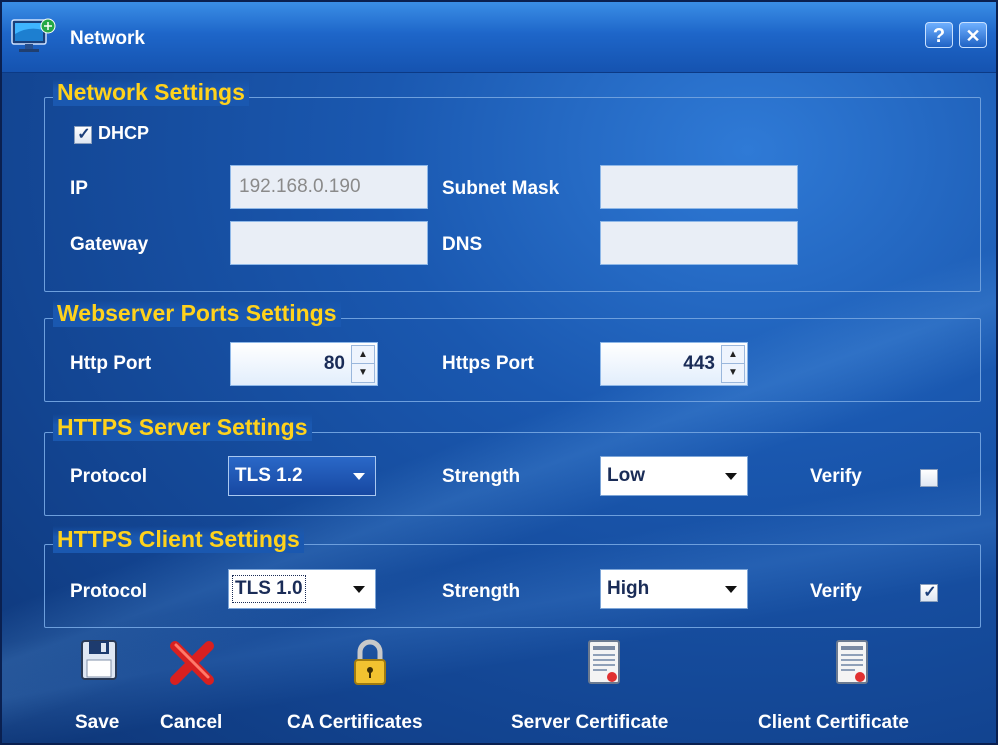  I want to click on server-strength-label: Strength, so click(481, 476).